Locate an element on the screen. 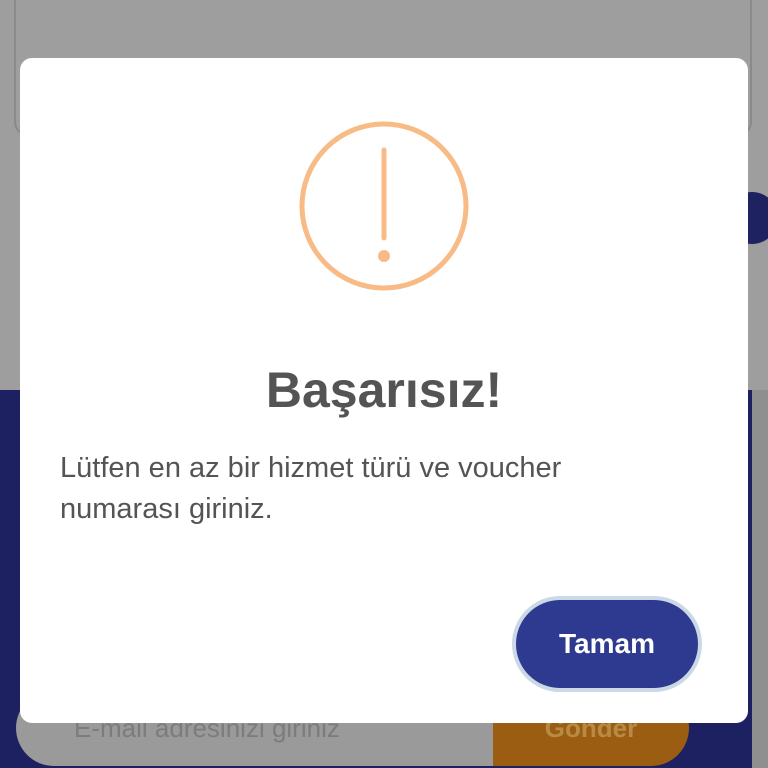 The image size is (768, 768). confirm-button: Tamam is located at coordinates (607, 644).